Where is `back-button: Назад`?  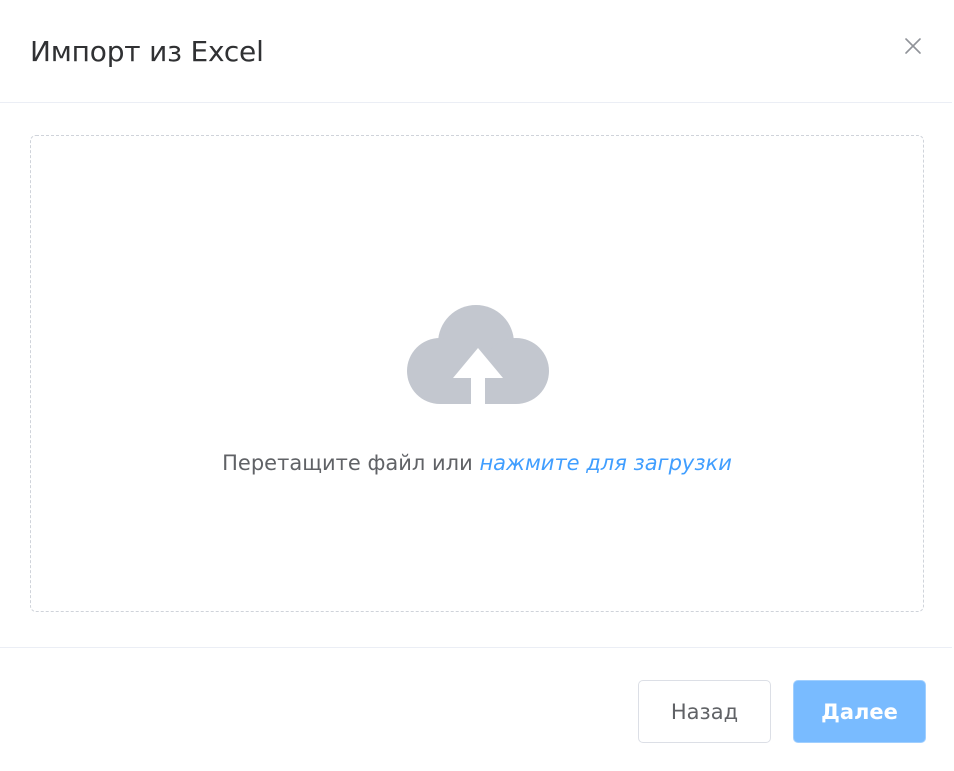 back-button: Назад is located at coordinates (704, 711).